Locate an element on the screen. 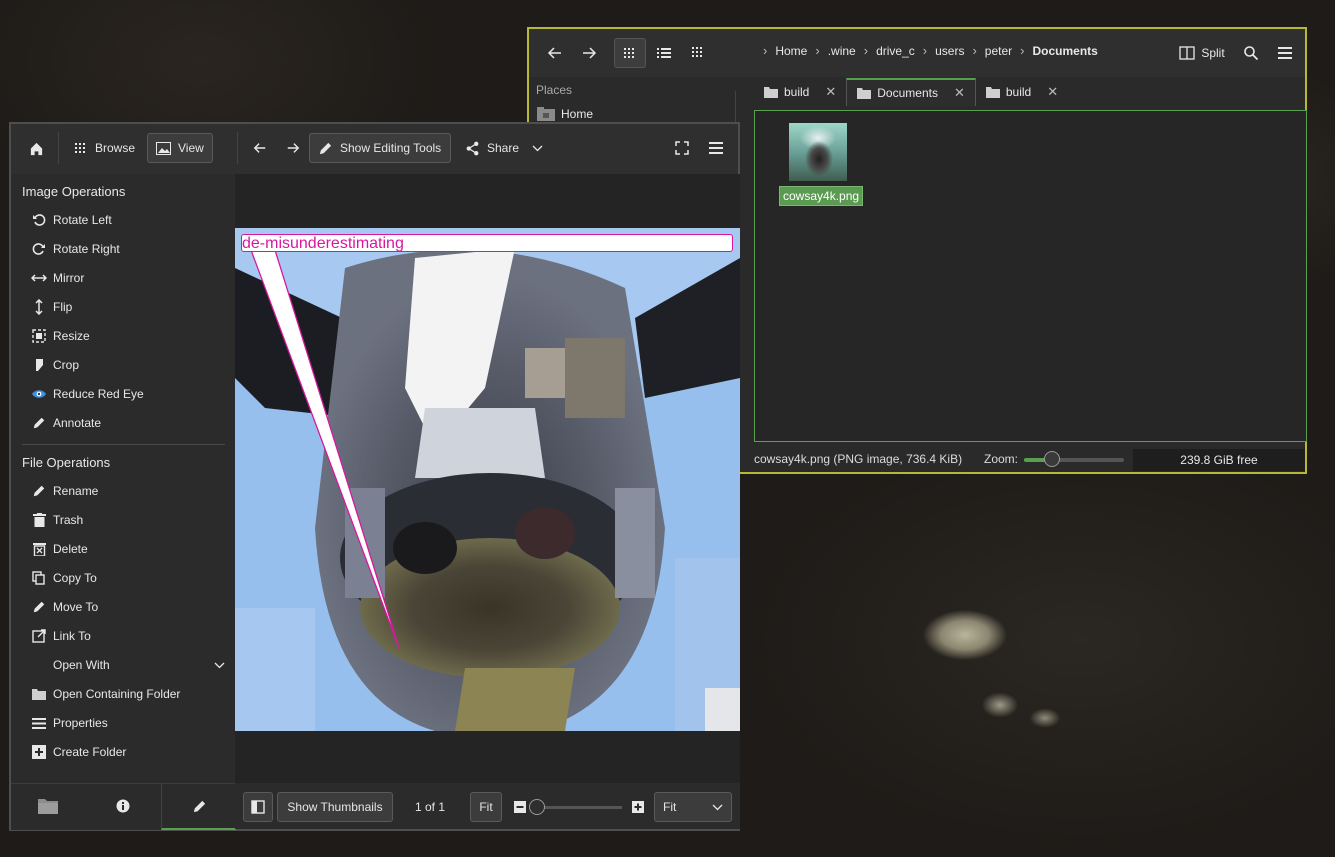 The image size is (1335, 857). browse-button: Browse is located at coordinates (104, 148).